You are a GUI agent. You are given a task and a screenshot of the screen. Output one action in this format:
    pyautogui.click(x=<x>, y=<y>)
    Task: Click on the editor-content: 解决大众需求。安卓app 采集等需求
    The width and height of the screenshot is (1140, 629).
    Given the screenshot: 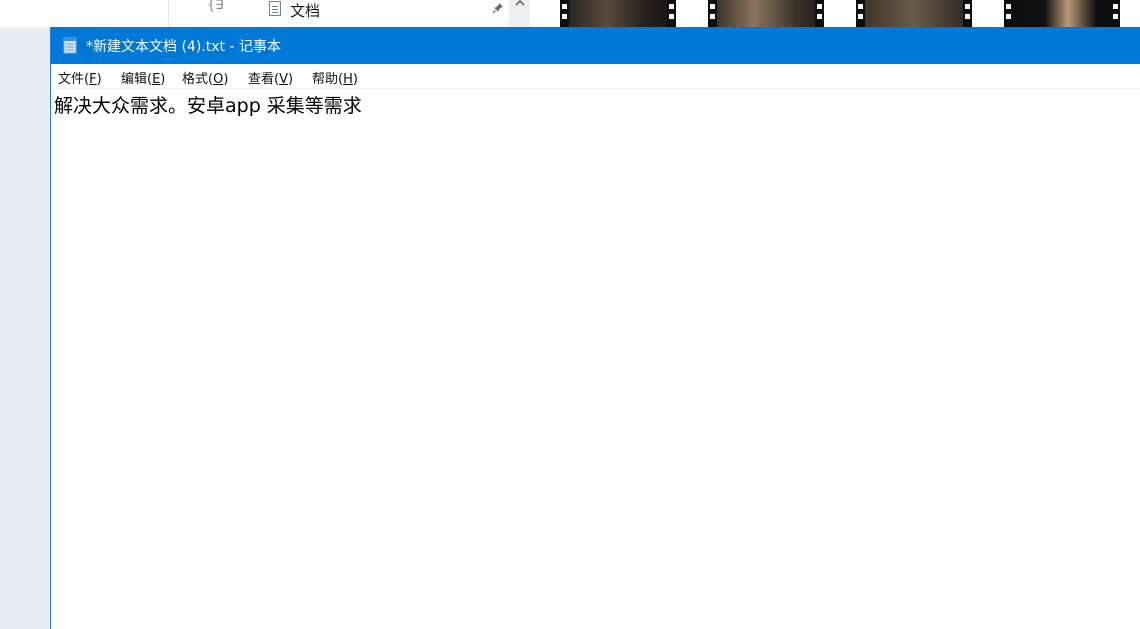 What is the action you would take?
    pyautogui.click(x=208, y=104)
    